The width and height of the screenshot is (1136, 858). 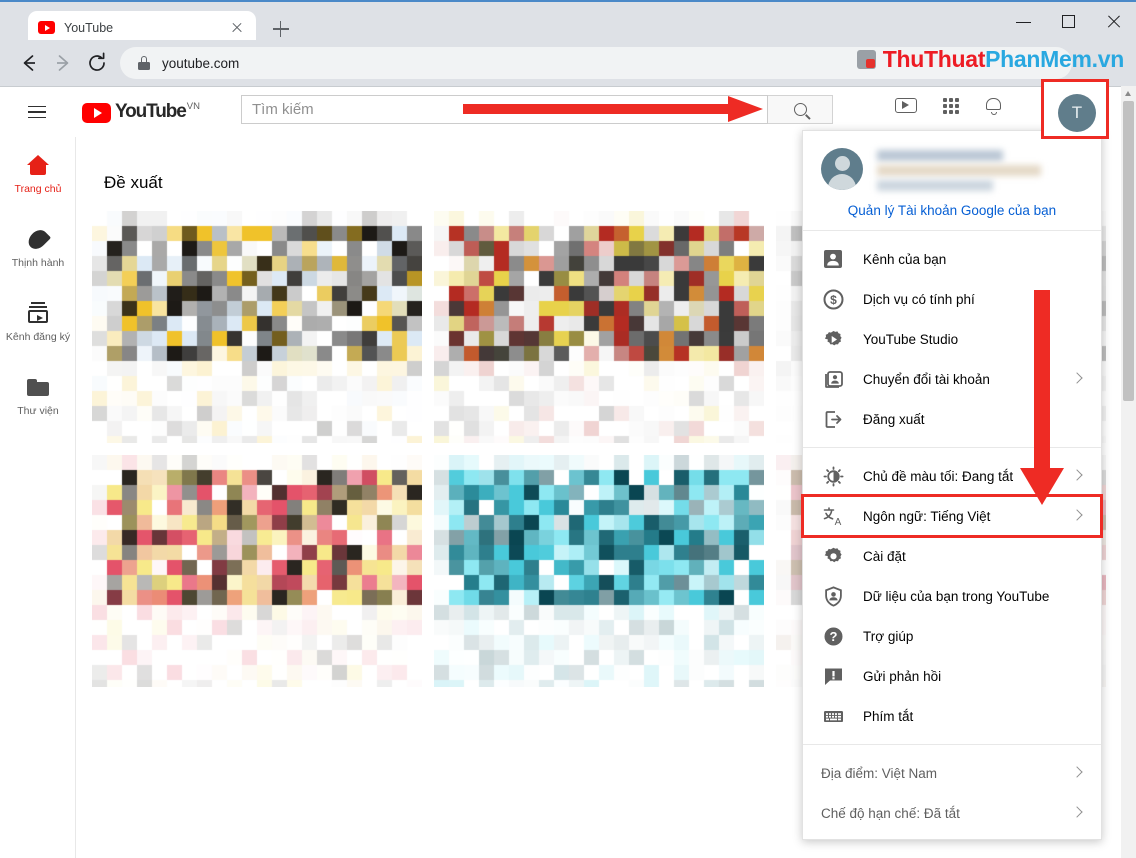 I want to click on bell-icon, so click(x=993, y=105).